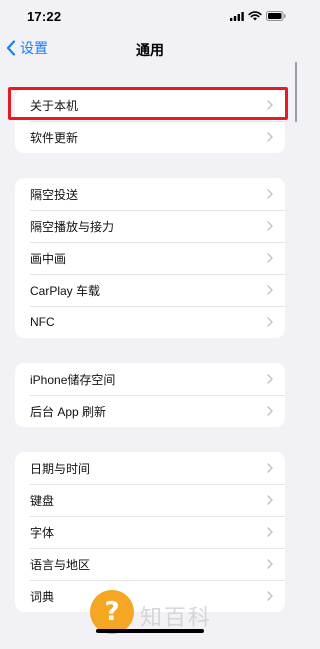 The height and width of the screenshot is (649, 320). Describe the element at coordinates (148, 103) in the screenshot. I see `highlight-annotation` at that location.